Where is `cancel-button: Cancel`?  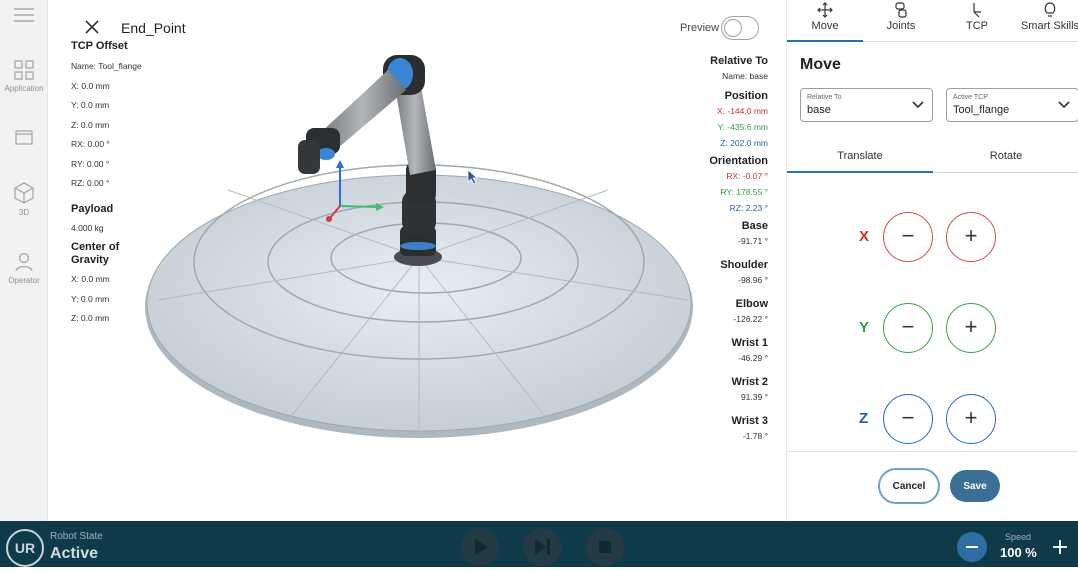
cancel-button: Cancel is located at coordinates (909, 486).